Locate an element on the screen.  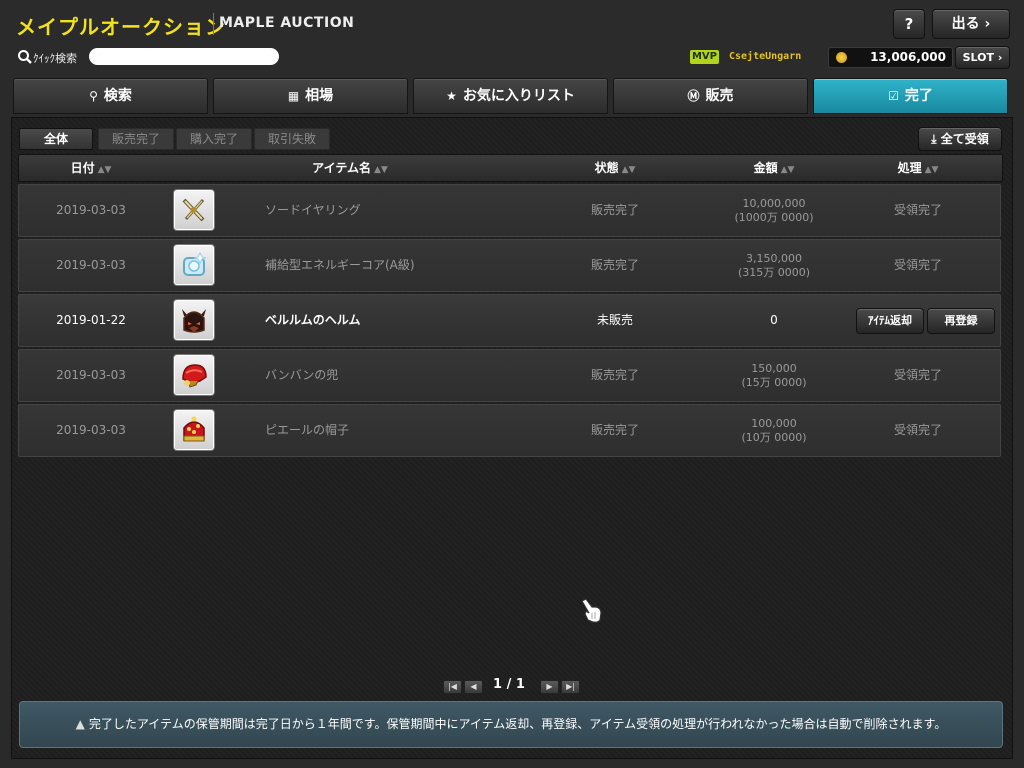
download-icon: ⤓ is located at coordinates (934, 139).